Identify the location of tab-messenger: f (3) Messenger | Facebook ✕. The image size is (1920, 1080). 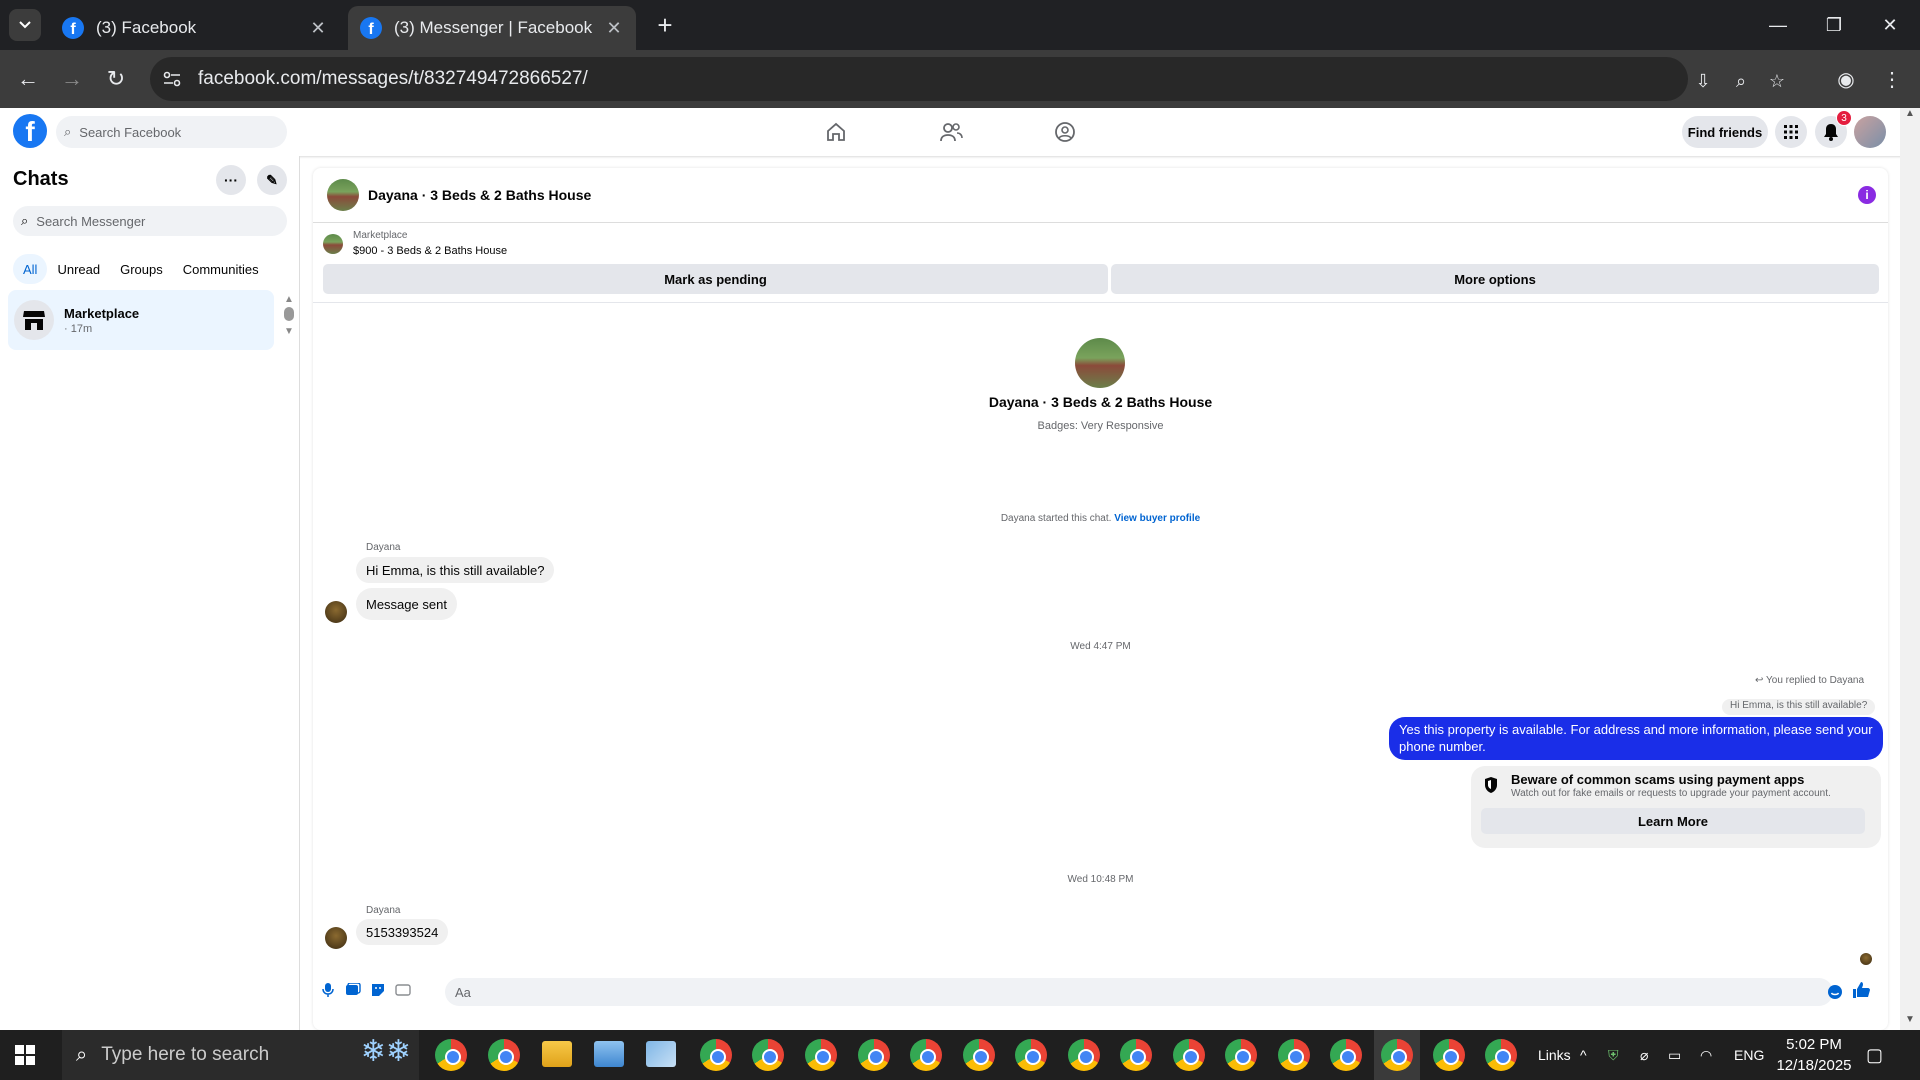
(492, 28).